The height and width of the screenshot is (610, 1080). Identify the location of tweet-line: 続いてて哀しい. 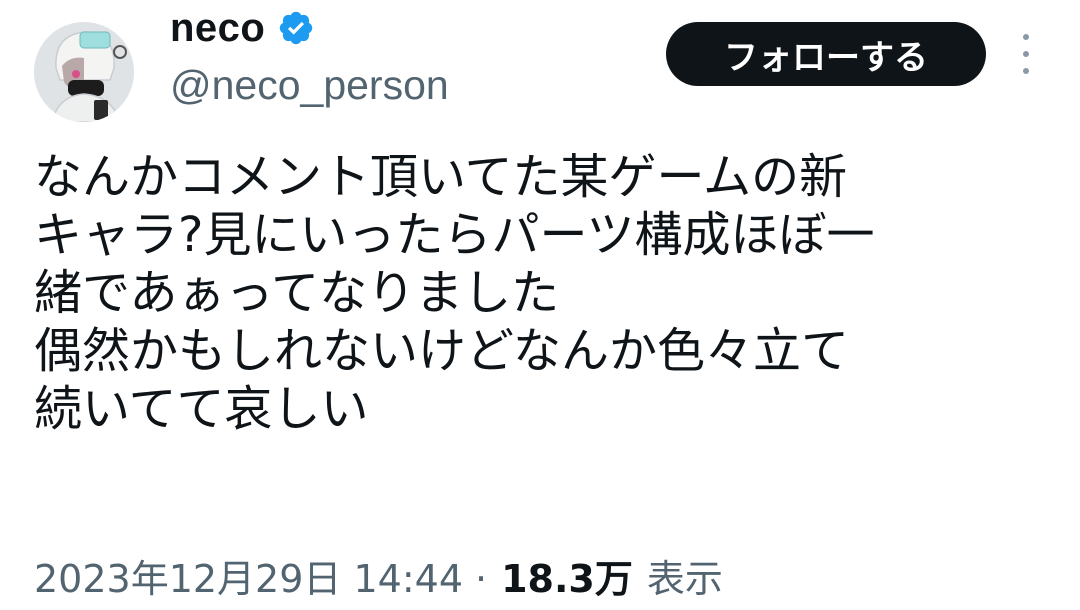
(201, 409).